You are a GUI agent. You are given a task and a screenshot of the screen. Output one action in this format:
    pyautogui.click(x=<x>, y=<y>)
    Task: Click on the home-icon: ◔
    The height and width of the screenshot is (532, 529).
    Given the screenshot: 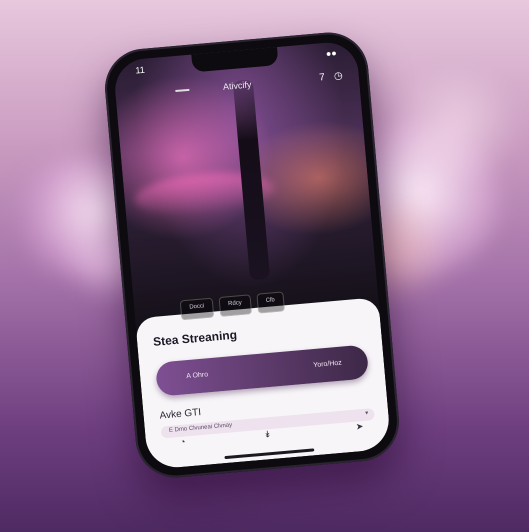 What is the action you would take?
    pyautogui.click(x=183, y=442)
    